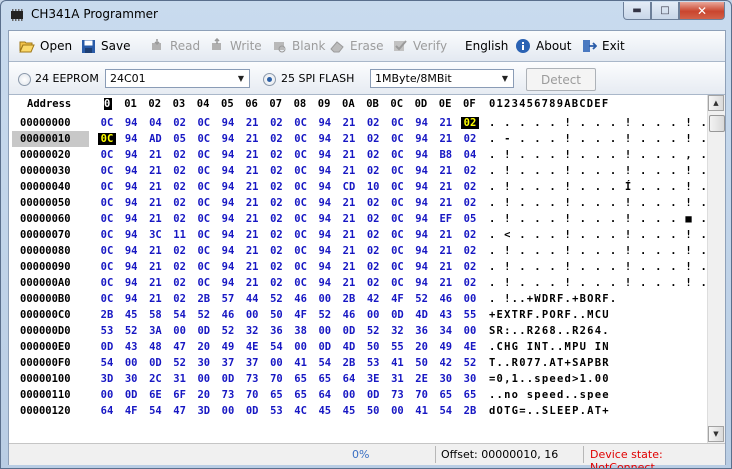 Image resolution: width=732 pixels, height=469 pixels. I want to click on save-button: Save, so click(105, 46).